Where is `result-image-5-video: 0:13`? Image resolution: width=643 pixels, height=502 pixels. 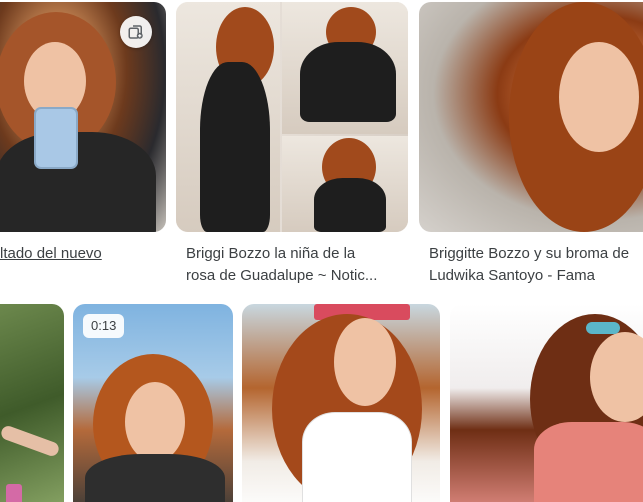
result-image-5-video: 0:13 is located at coordinates (153, 403).